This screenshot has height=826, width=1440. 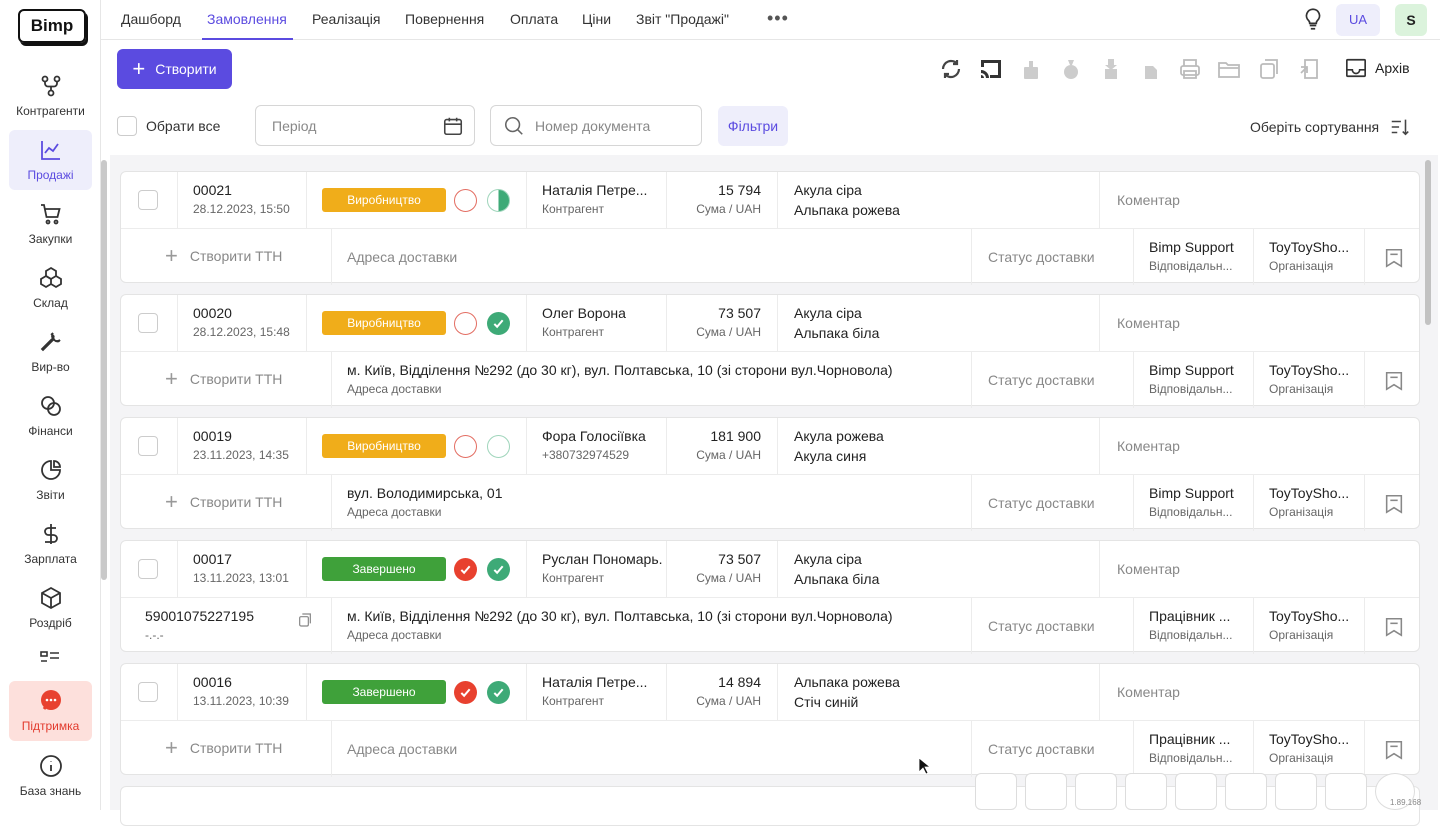 I want to click on tab-prices: Ціни, so click(x=596, y=20).